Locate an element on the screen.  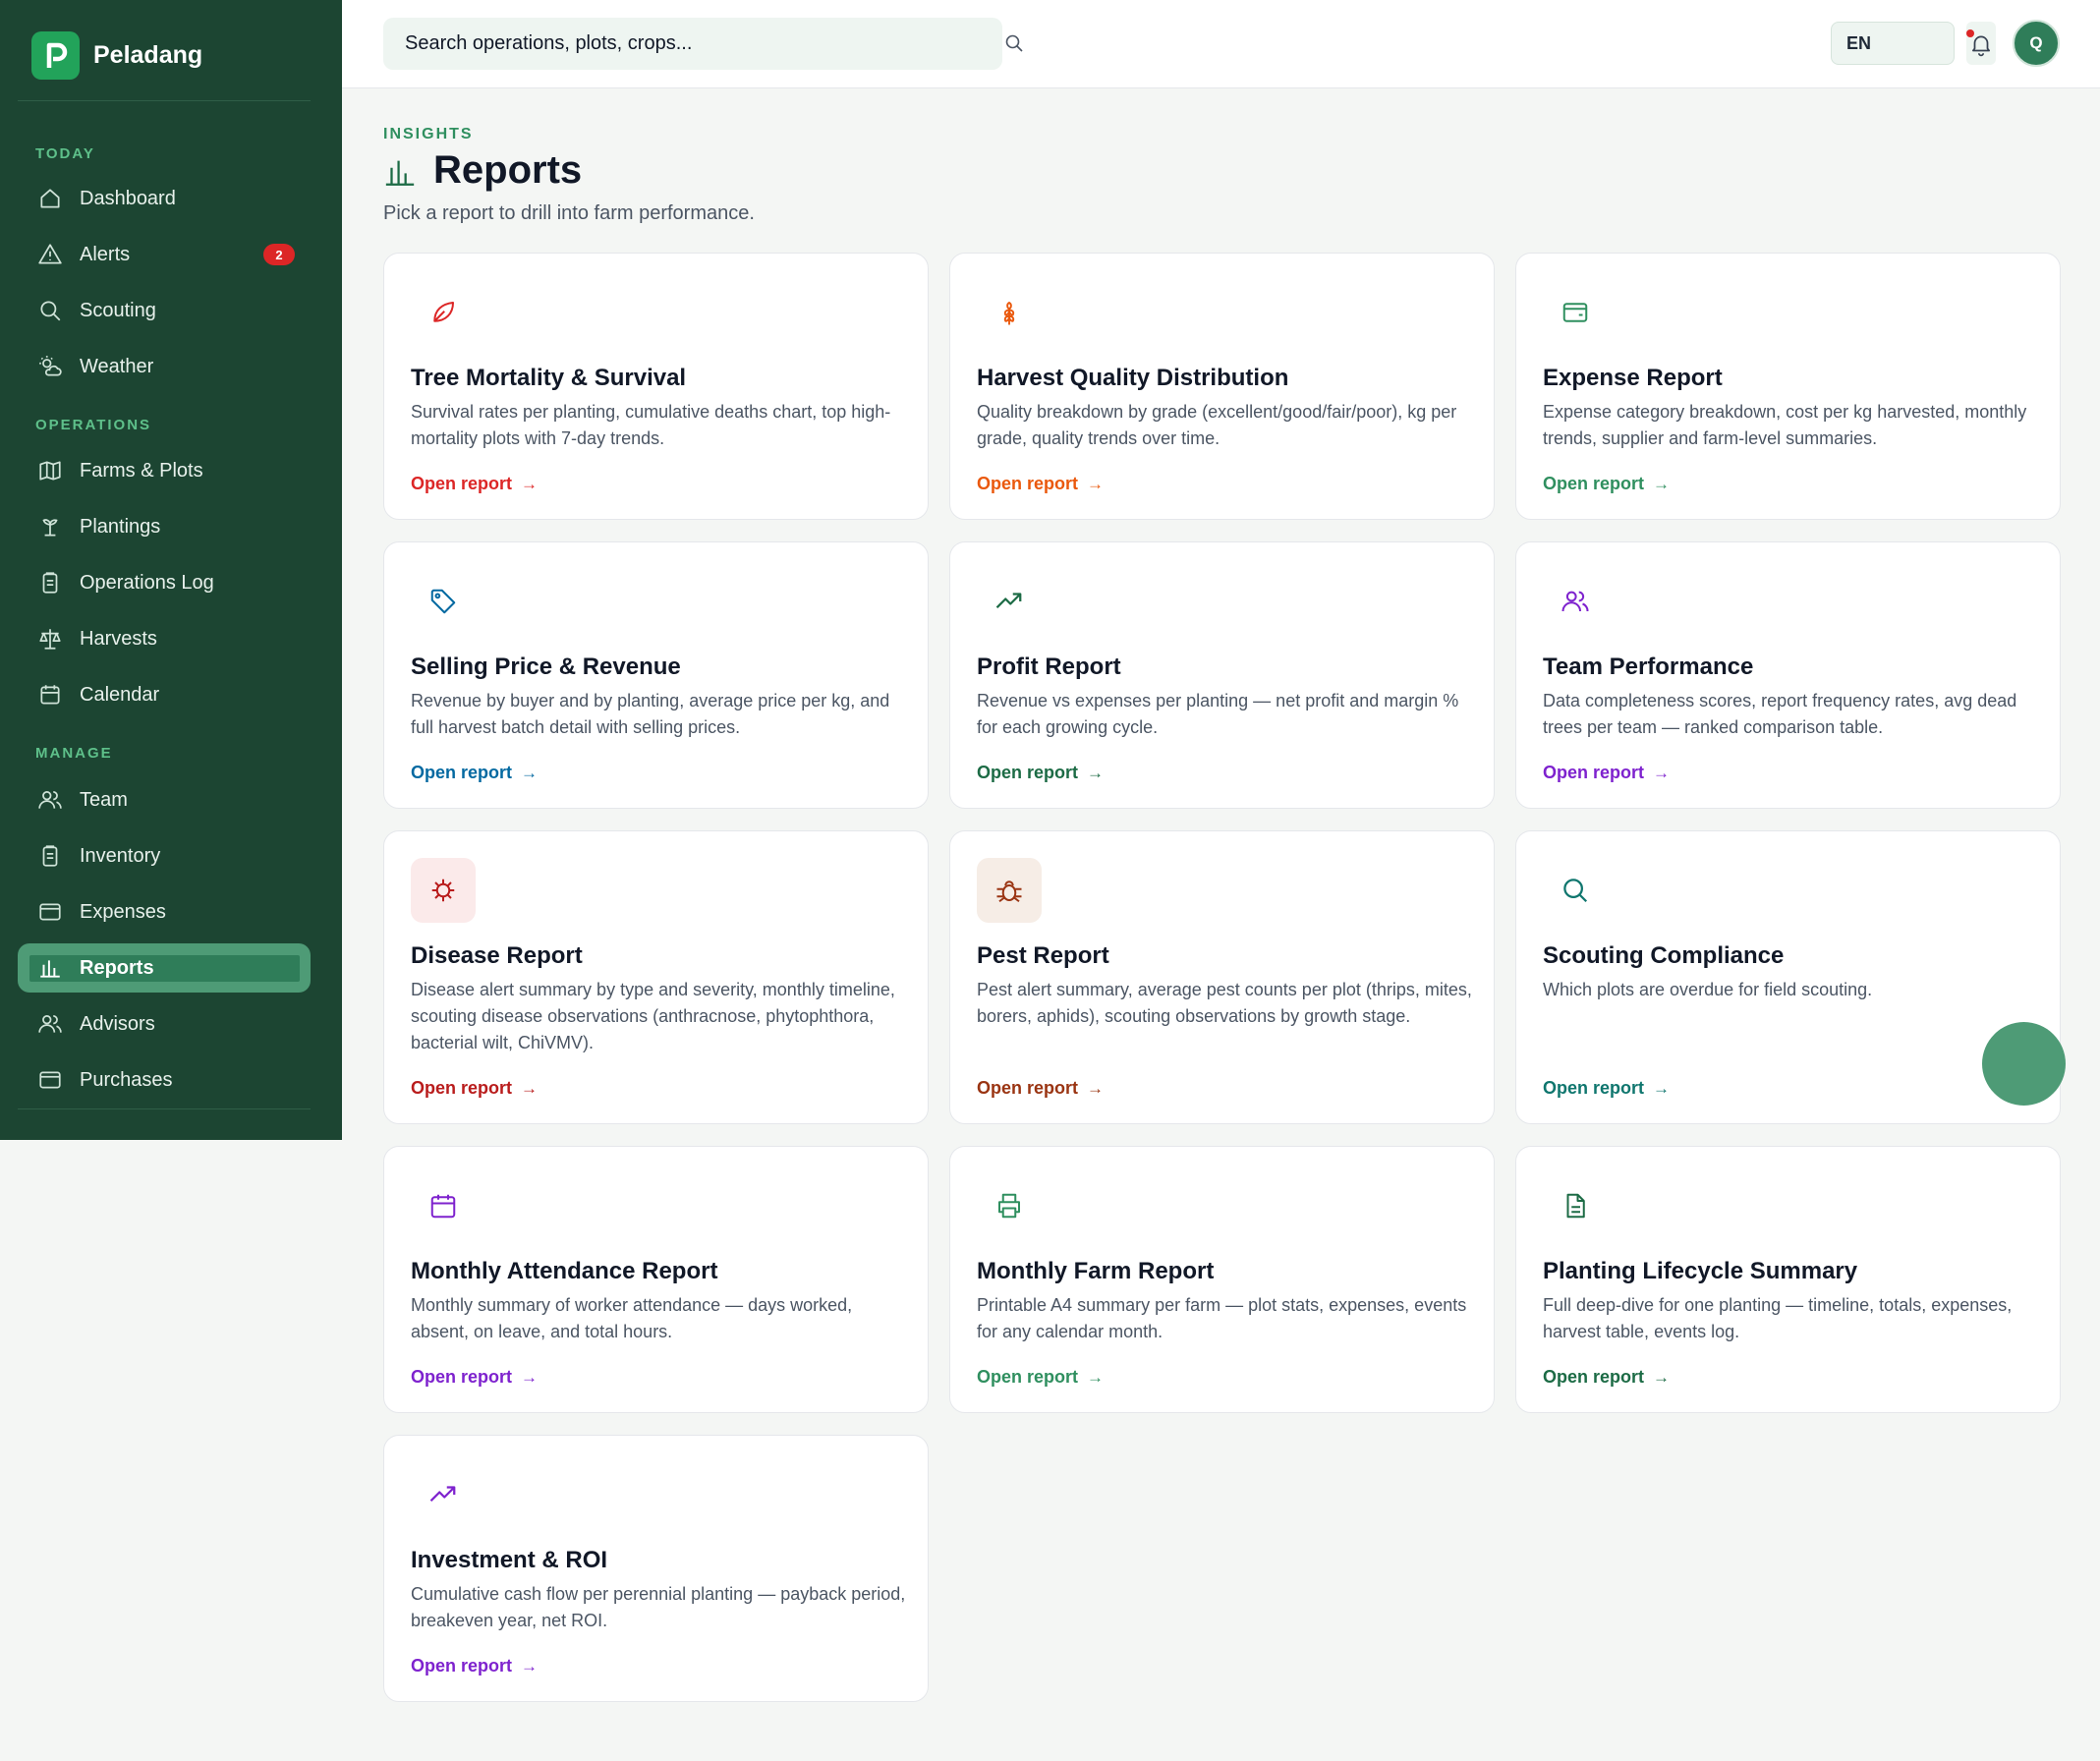
card-title: Investment & ROI is located at coordinates (509, 1560).